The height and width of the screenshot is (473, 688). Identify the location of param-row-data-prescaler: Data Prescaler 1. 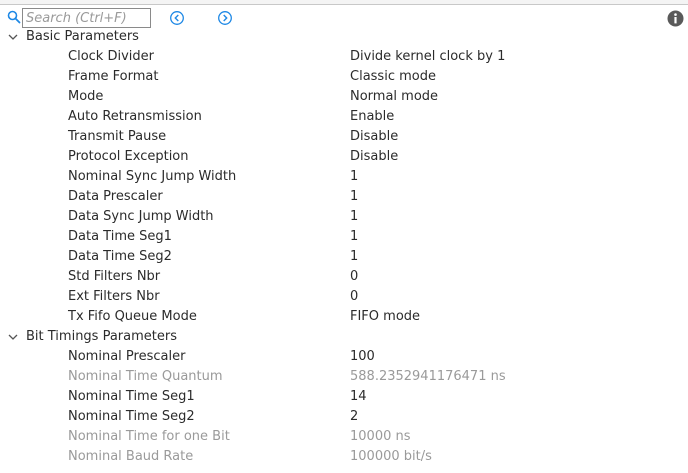
(344, 197).